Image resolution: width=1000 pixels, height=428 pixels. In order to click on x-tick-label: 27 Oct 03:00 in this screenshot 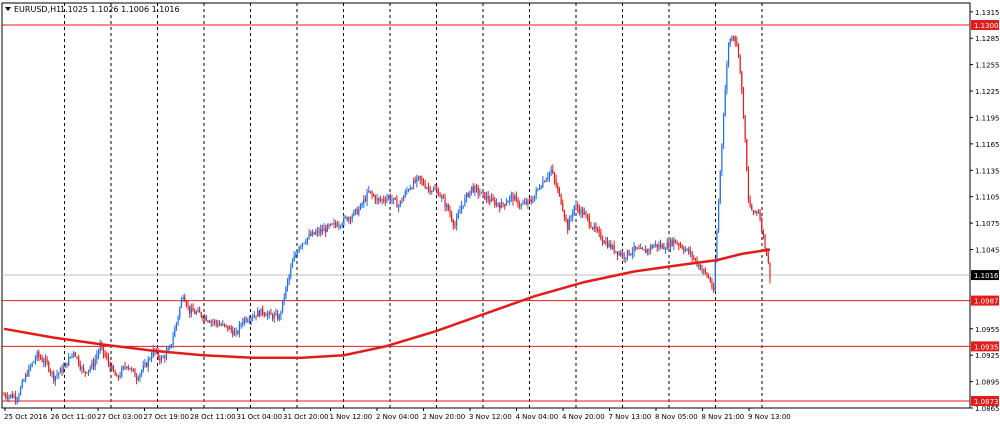, I will do `click(120, 417)`.